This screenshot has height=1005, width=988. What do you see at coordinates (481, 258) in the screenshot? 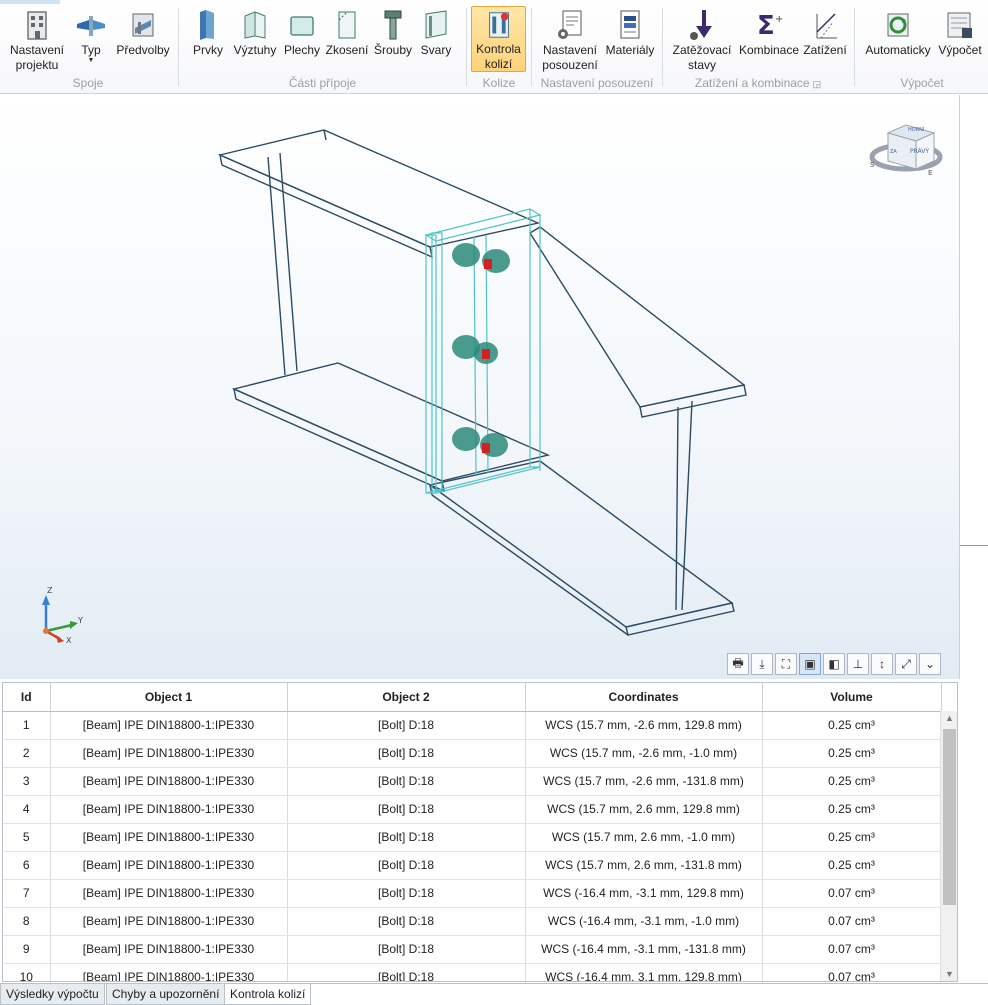
I see `bolt-group-top` at bounding box center [481, 258].